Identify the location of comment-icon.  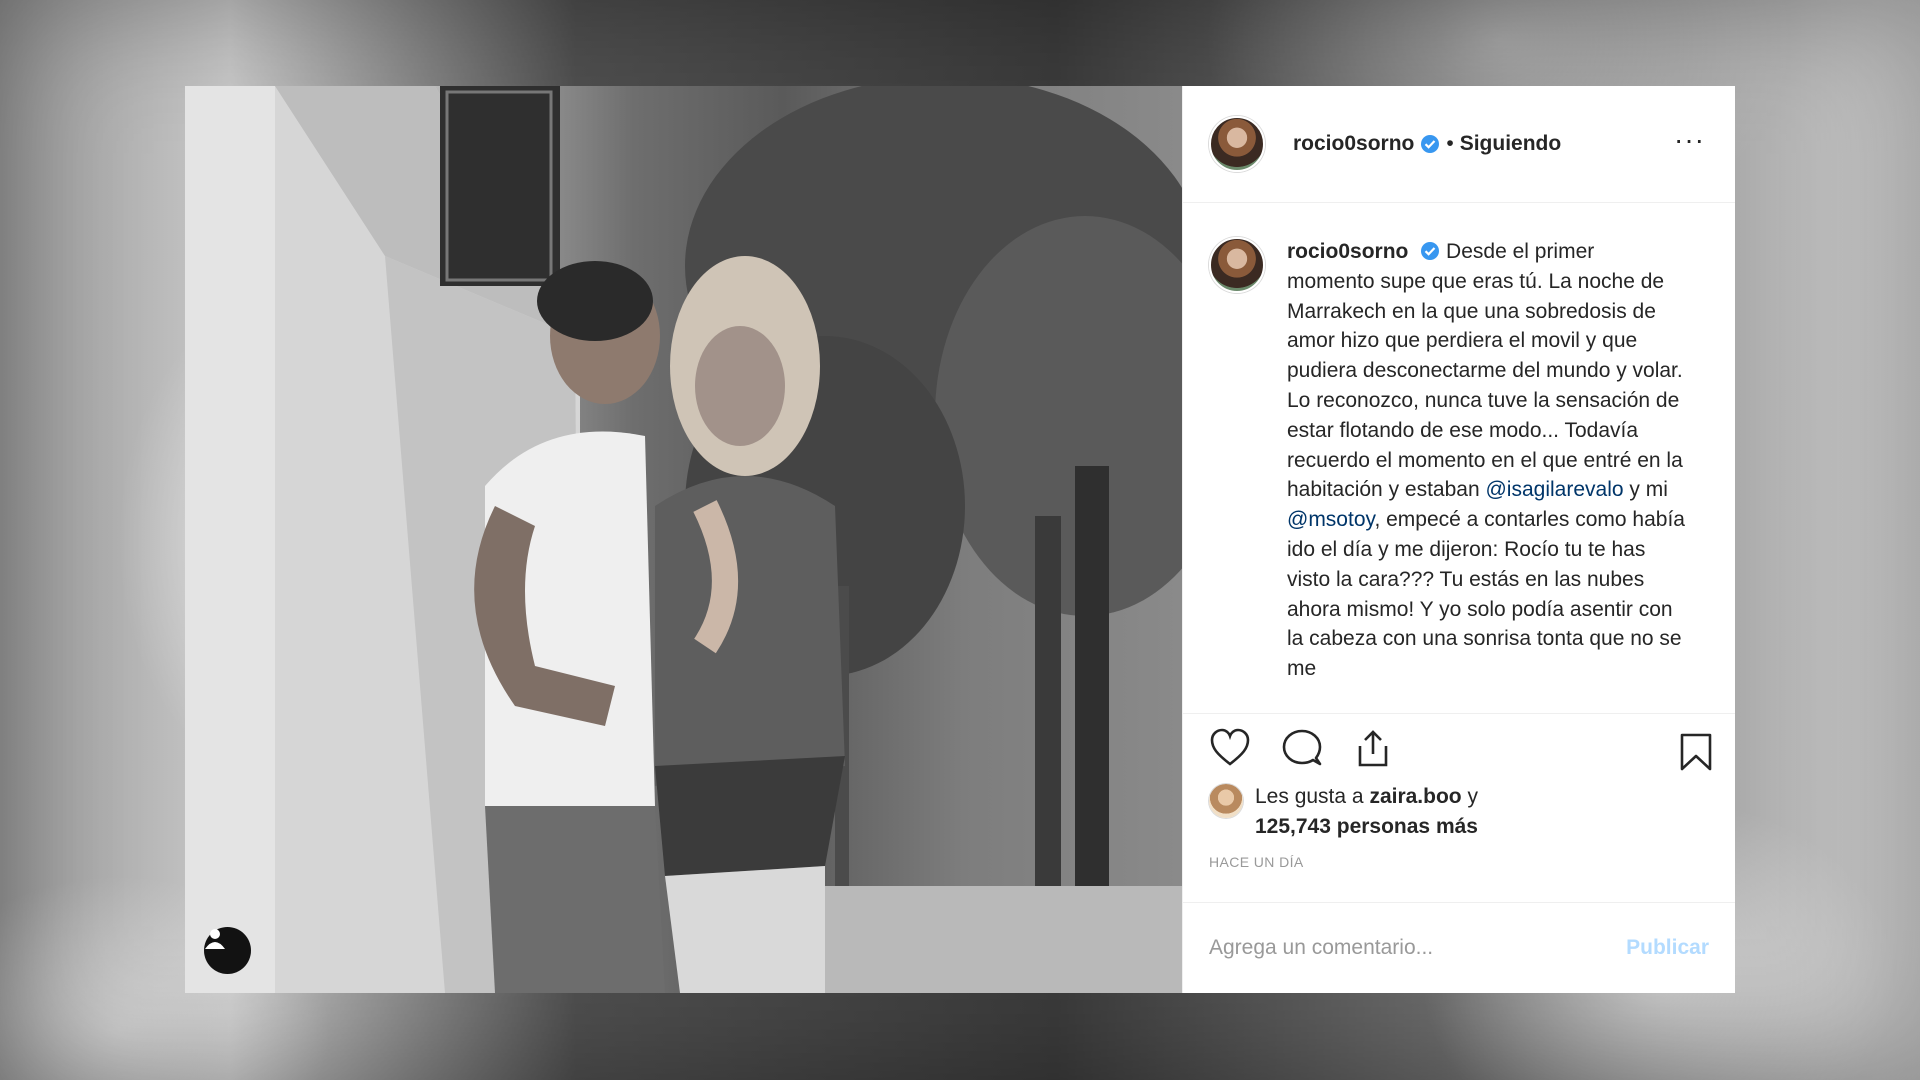
(1302, 747).